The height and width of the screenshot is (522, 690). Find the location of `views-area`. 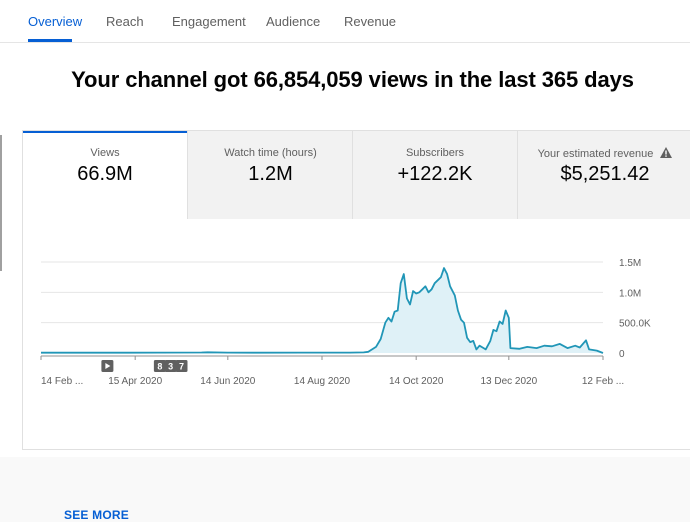

views-area is located at coordinates (322, 310).